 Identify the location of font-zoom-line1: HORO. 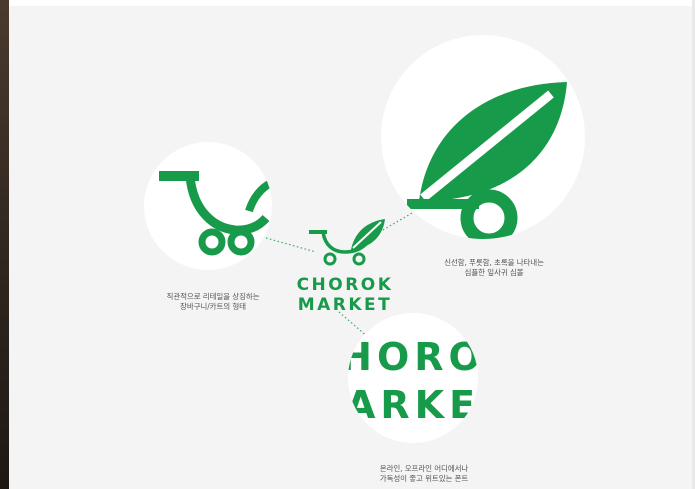
(413, 357).